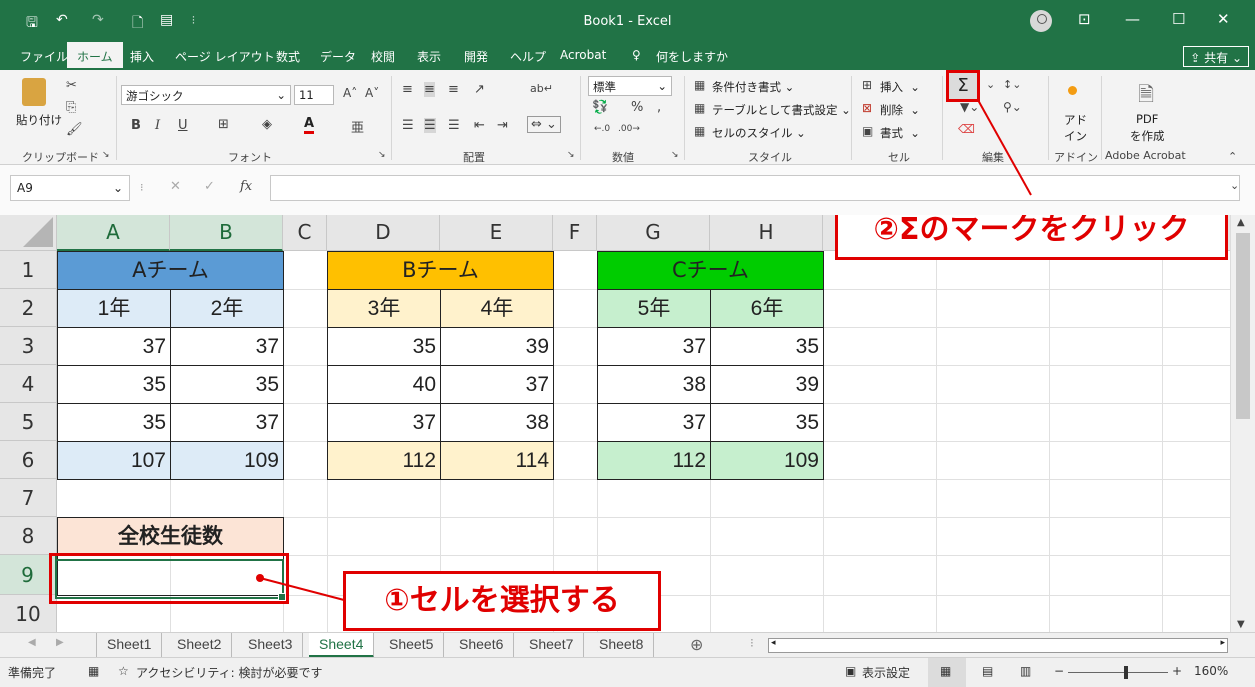  Describe the element at coordinates (1059, 671) in the screenshot. I see `zoom-out-icon: −` at that location.